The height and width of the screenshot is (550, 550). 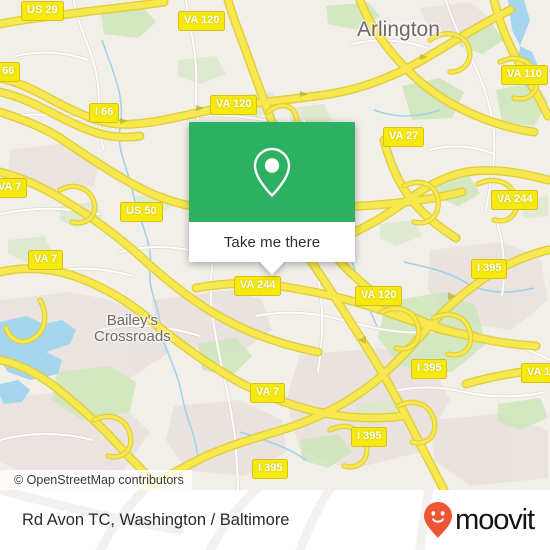 What do you see at coordinates (42, 11) in the screenshot?
I see `road-shield-us-29: US 29` at bounding box center [42, 11].